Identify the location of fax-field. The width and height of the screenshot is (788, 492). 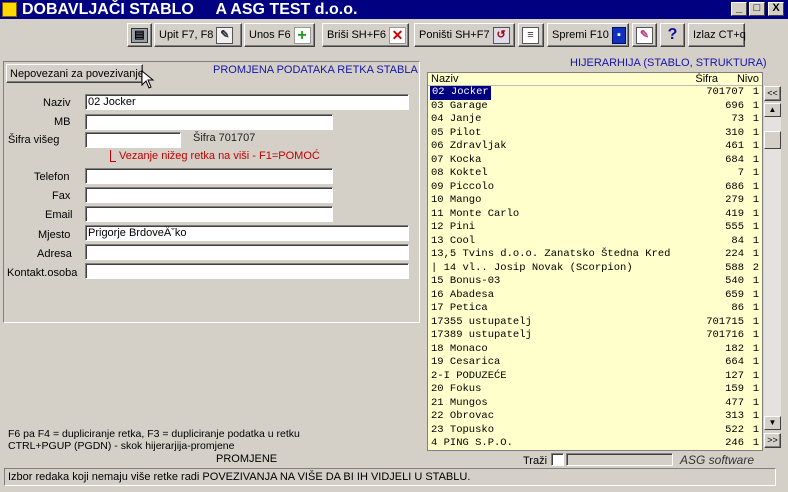
(209, 195).